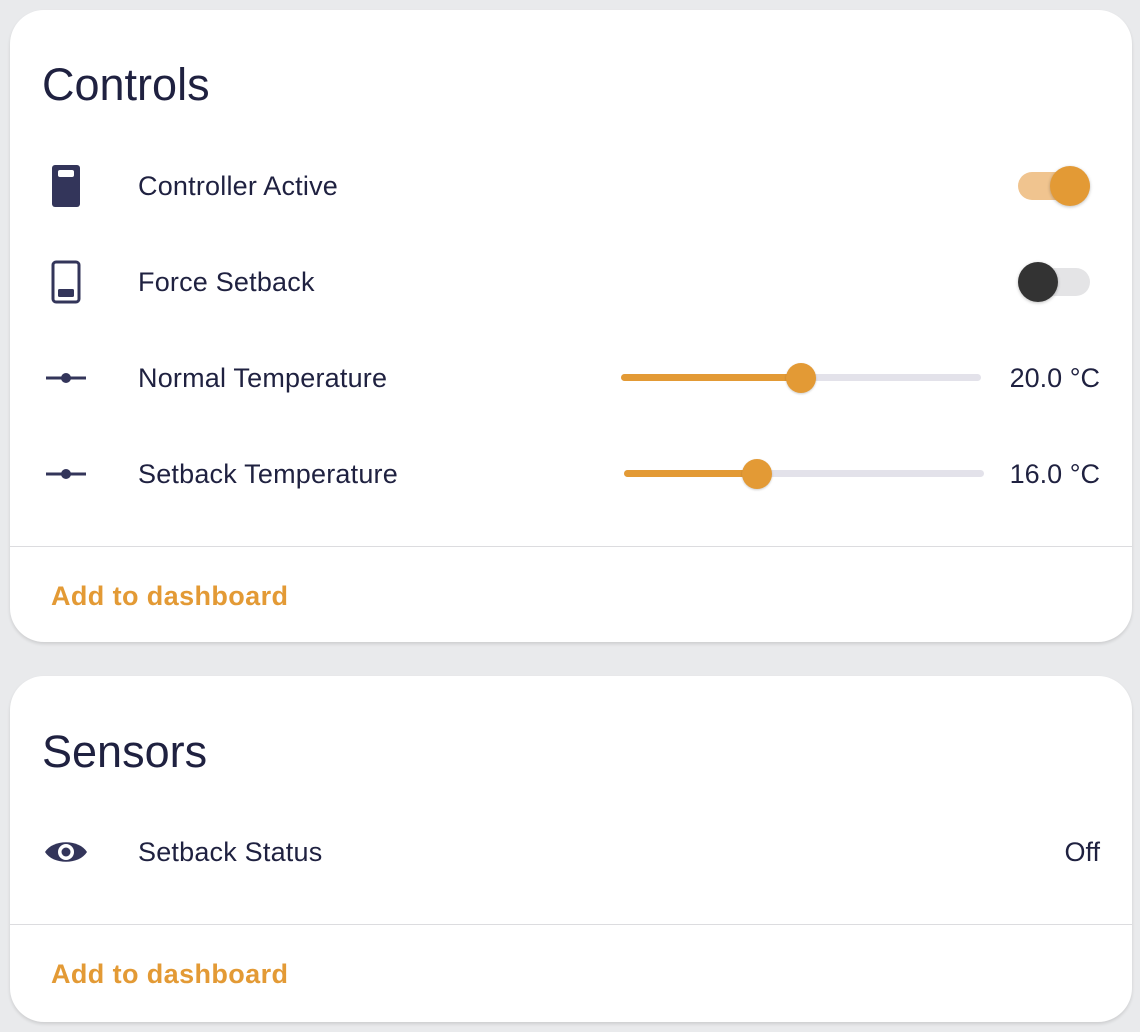 The width and height of the screenshot is (1140, 1032). I want to click on setback-status-row: Setback Status Off, so click(571, 852).